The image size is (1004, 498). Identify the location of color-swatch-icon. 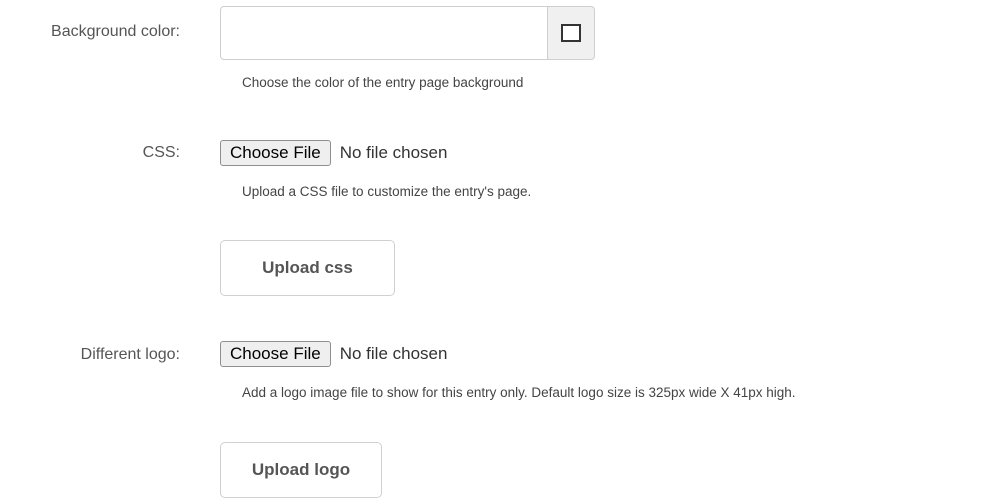
(571, 33).